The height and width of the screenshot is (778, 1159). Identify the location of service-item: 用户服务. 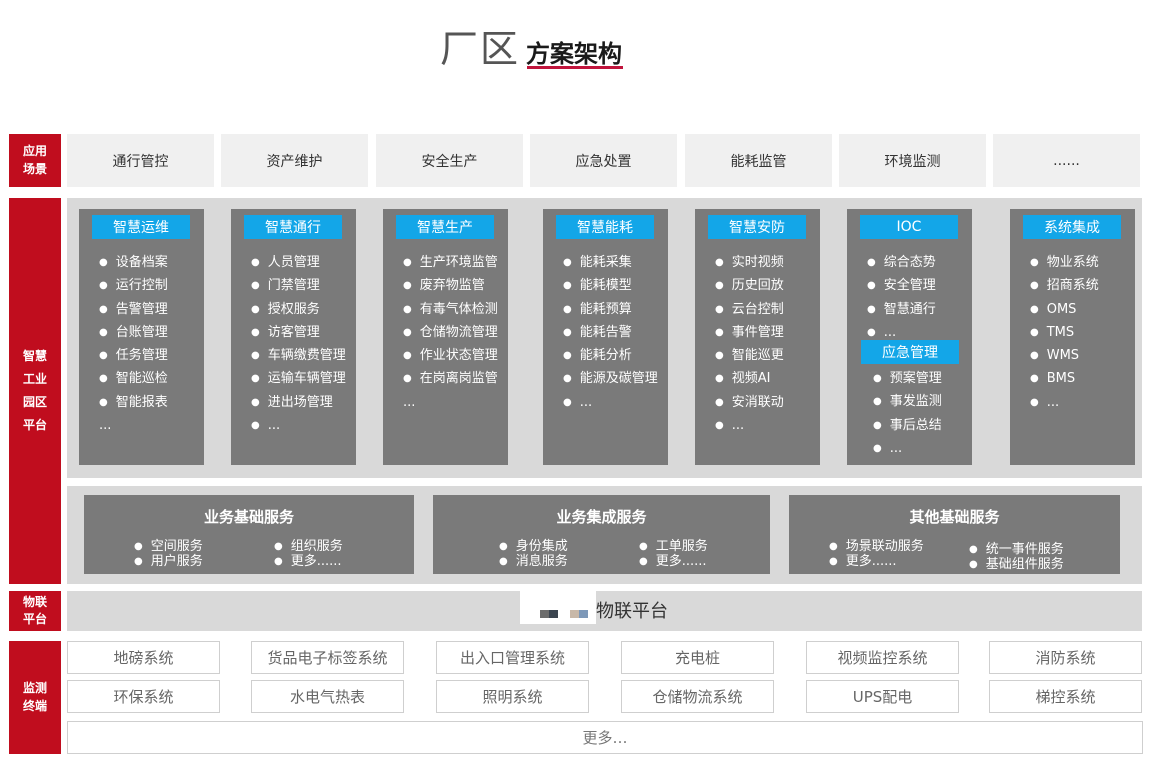
(168, 559).